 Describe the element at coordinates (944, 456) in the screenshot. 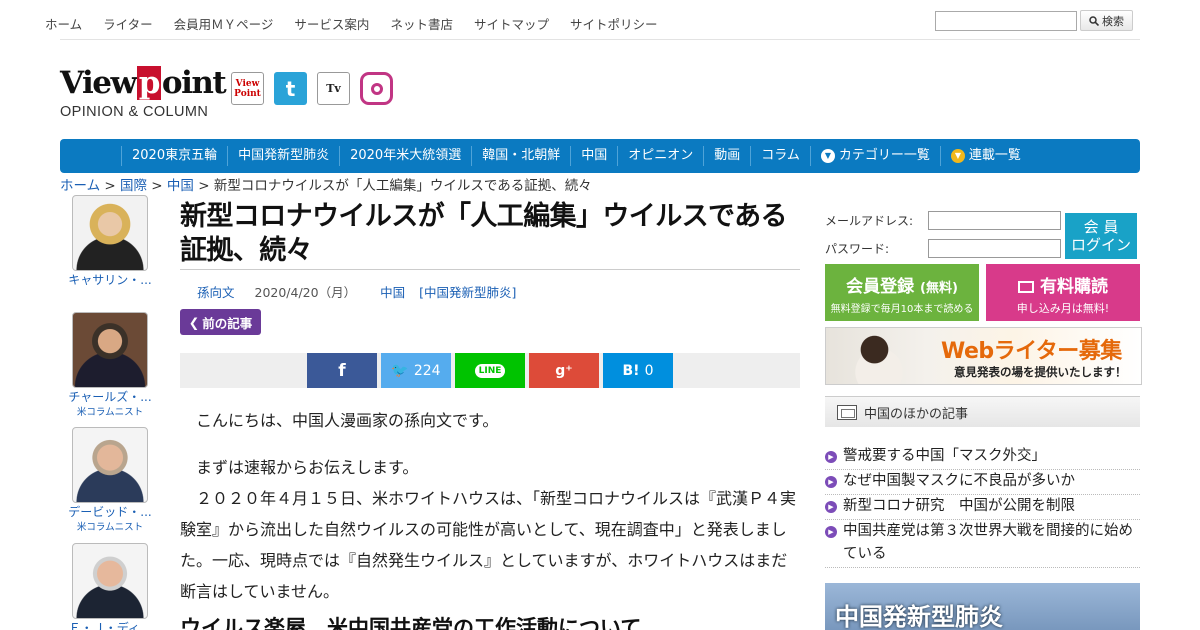

I see `related-link: 警戒要する中国「マスク外交」` at that location.